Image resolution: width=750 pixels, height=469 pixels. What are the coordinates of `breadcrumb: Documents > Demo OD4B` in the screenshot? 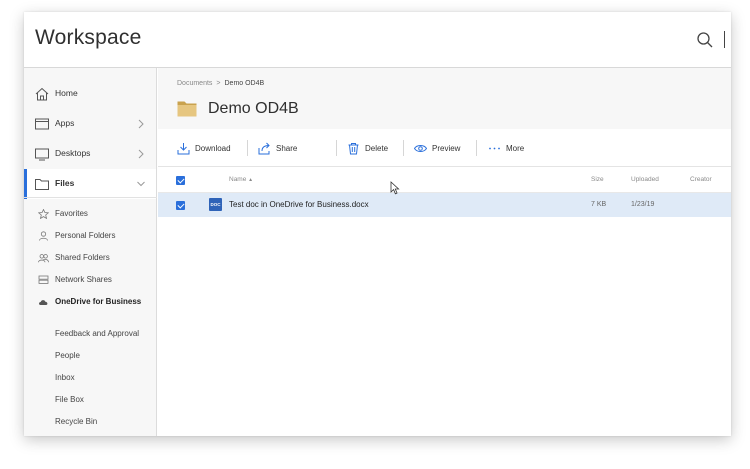 It's located at (220, 83).